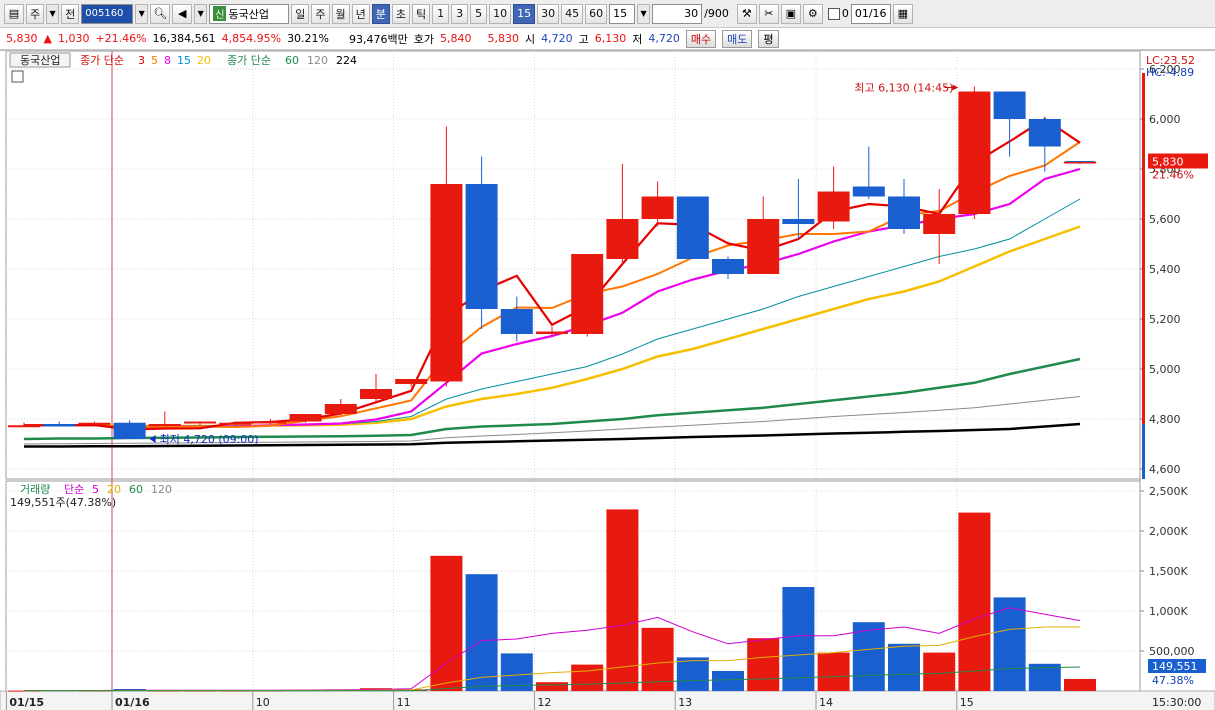  Describe the element at coordinates (548, 13) in the screenshot. I see `minute-30-button: 30` at that location.